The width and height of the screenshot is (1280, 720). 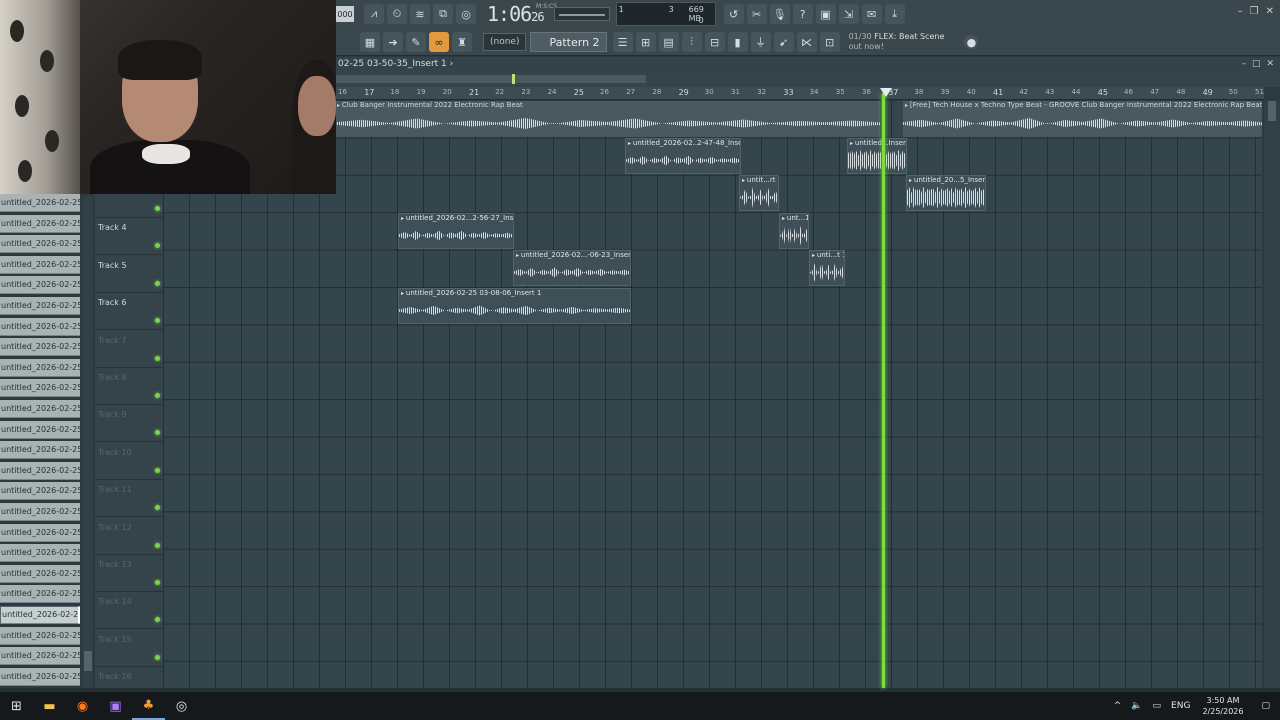 What do you see at coordinates (691, 42) in the screenshot?
I see `mixer-icon: ⫶` at bounding box center [691, 42].